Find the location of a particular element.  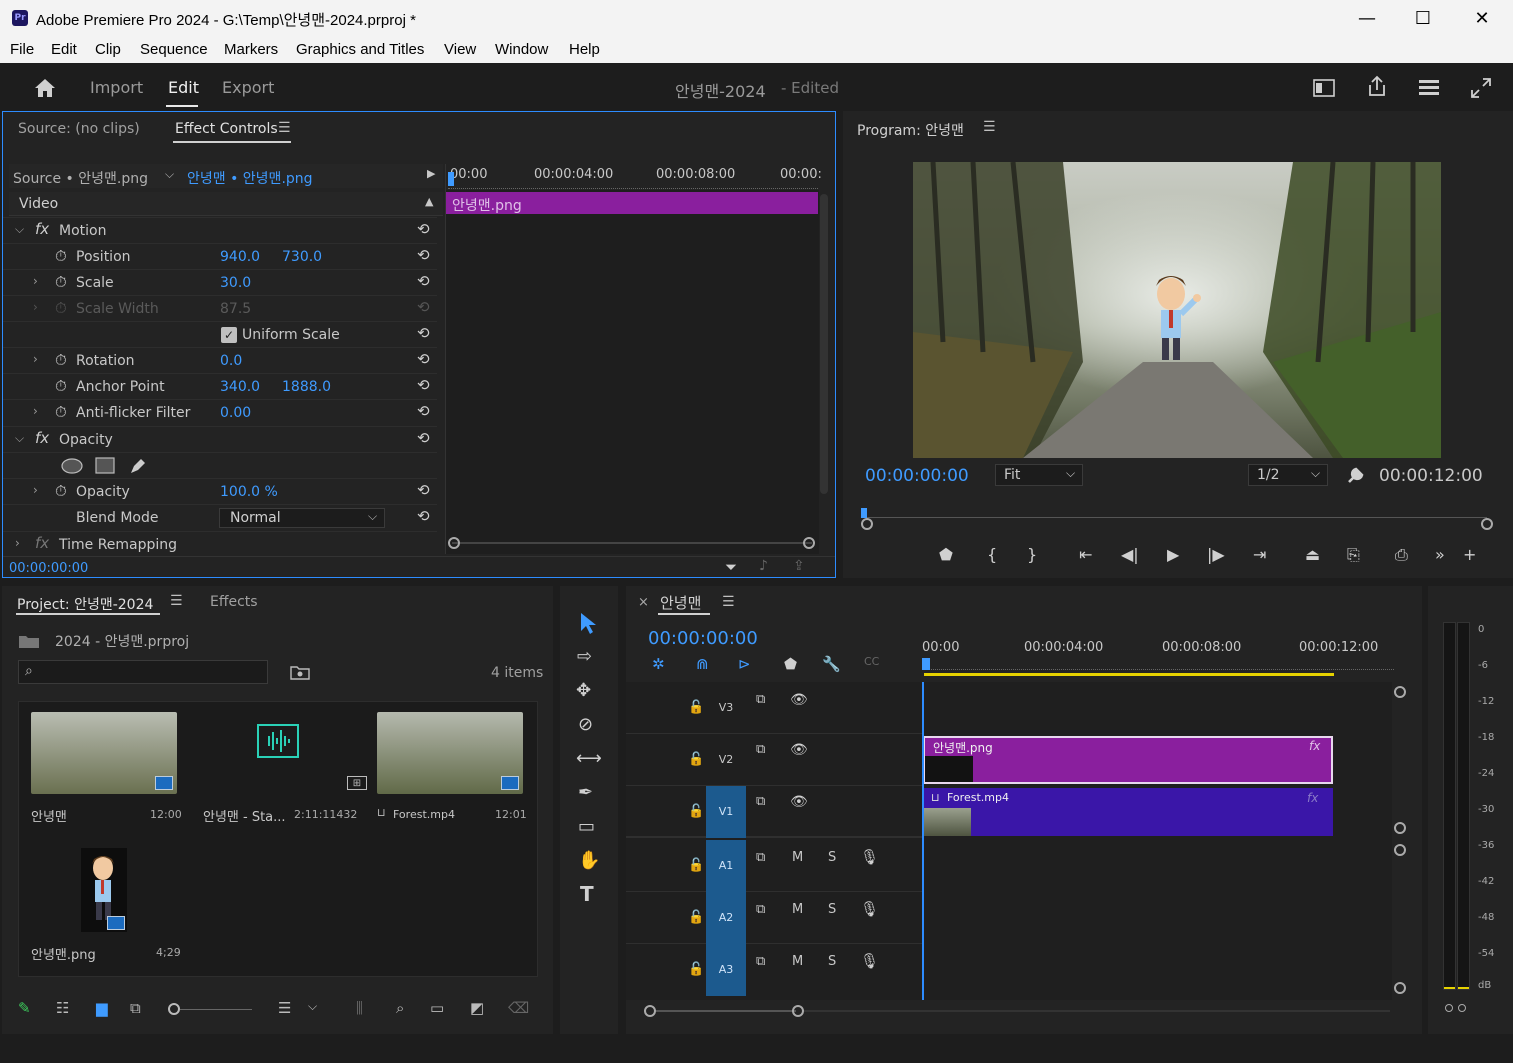

playhead-marker is located at coordinates (451, 179).